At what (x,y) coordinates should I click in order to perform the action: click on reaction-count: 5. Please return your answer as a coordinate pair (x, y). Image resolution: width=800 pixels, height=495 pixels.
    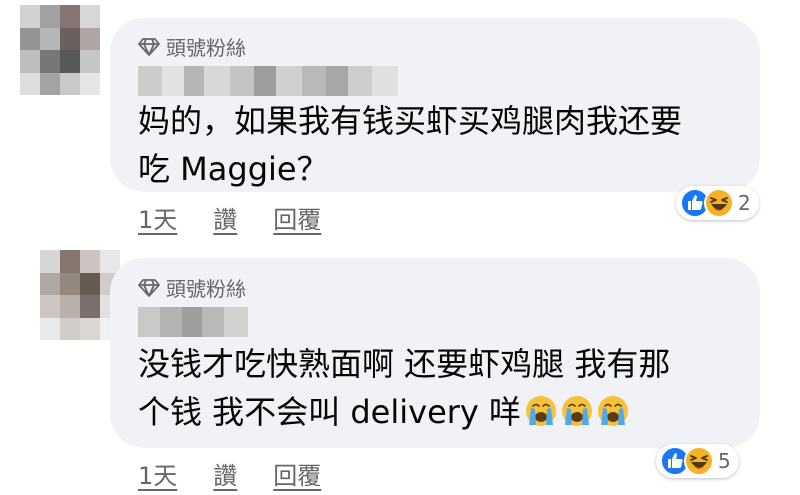
    Looking at the image, I should click on (724, 461).